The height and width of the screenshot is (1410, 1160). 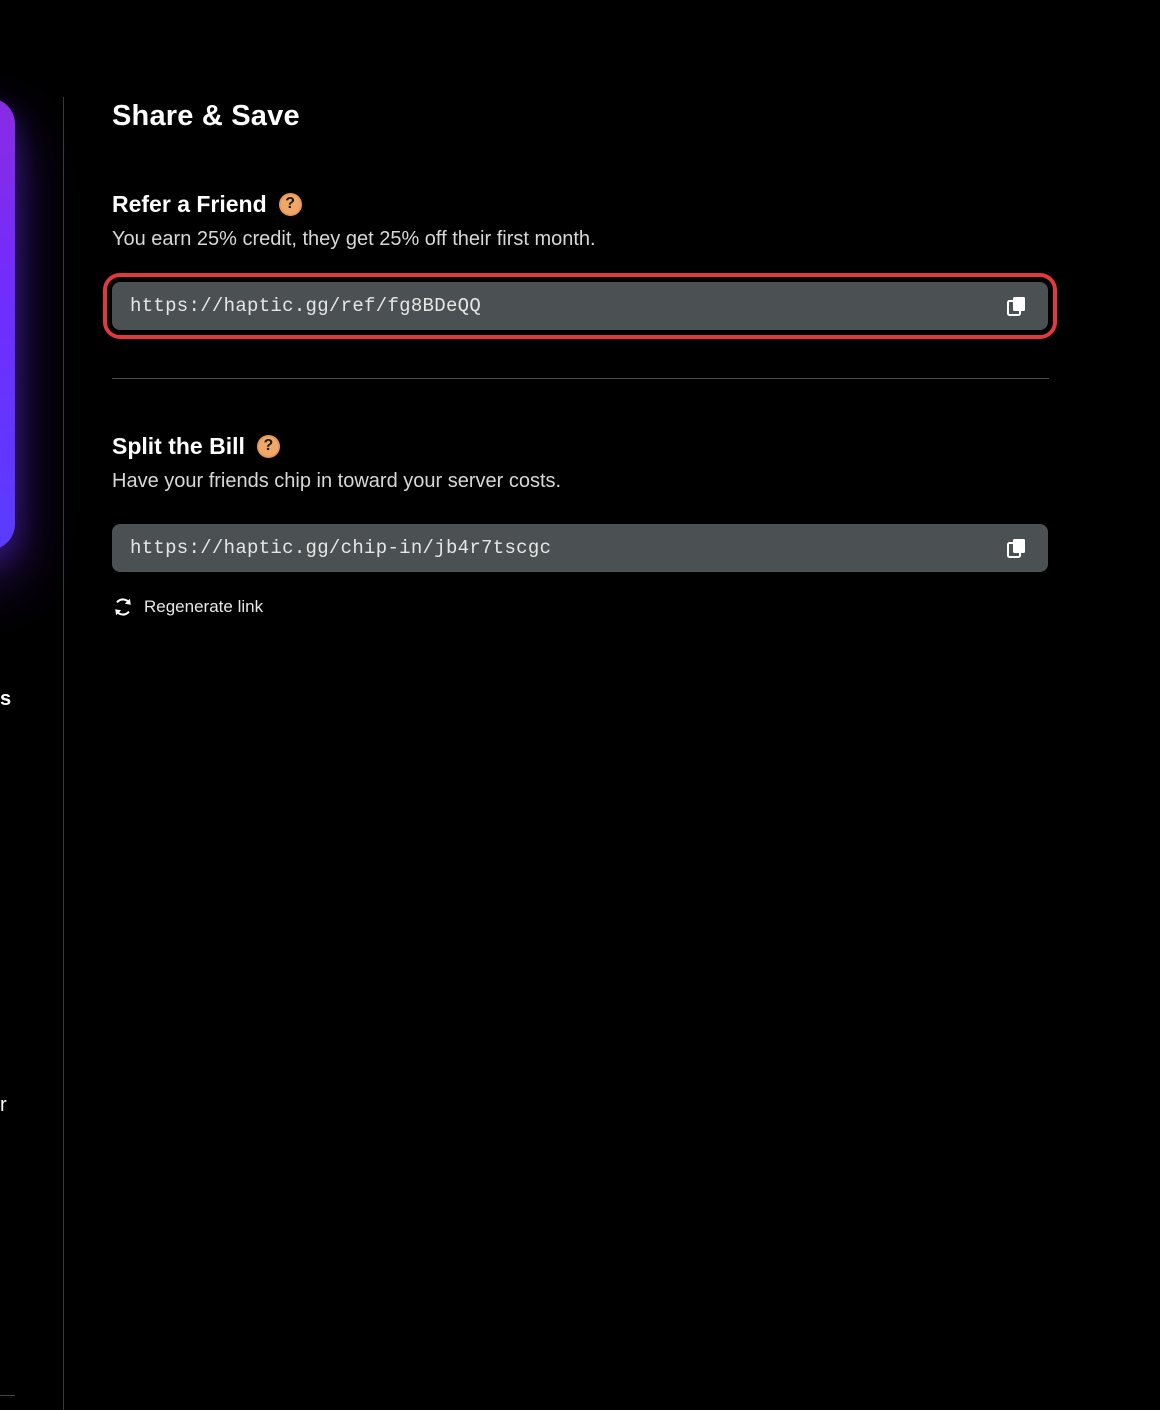 What do you see at coordinates (7, 324) in the screenshot?
I see `sidebar-promo-card` at bounding box center [7, 324].